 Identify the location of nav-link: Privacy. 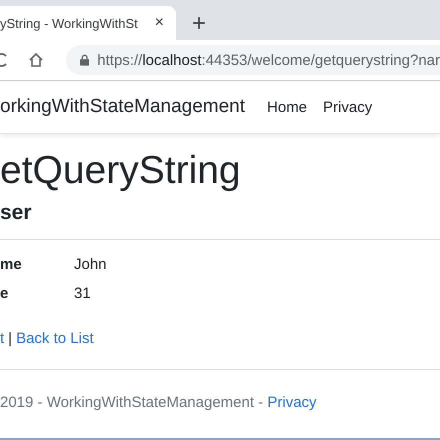
(347, 107).